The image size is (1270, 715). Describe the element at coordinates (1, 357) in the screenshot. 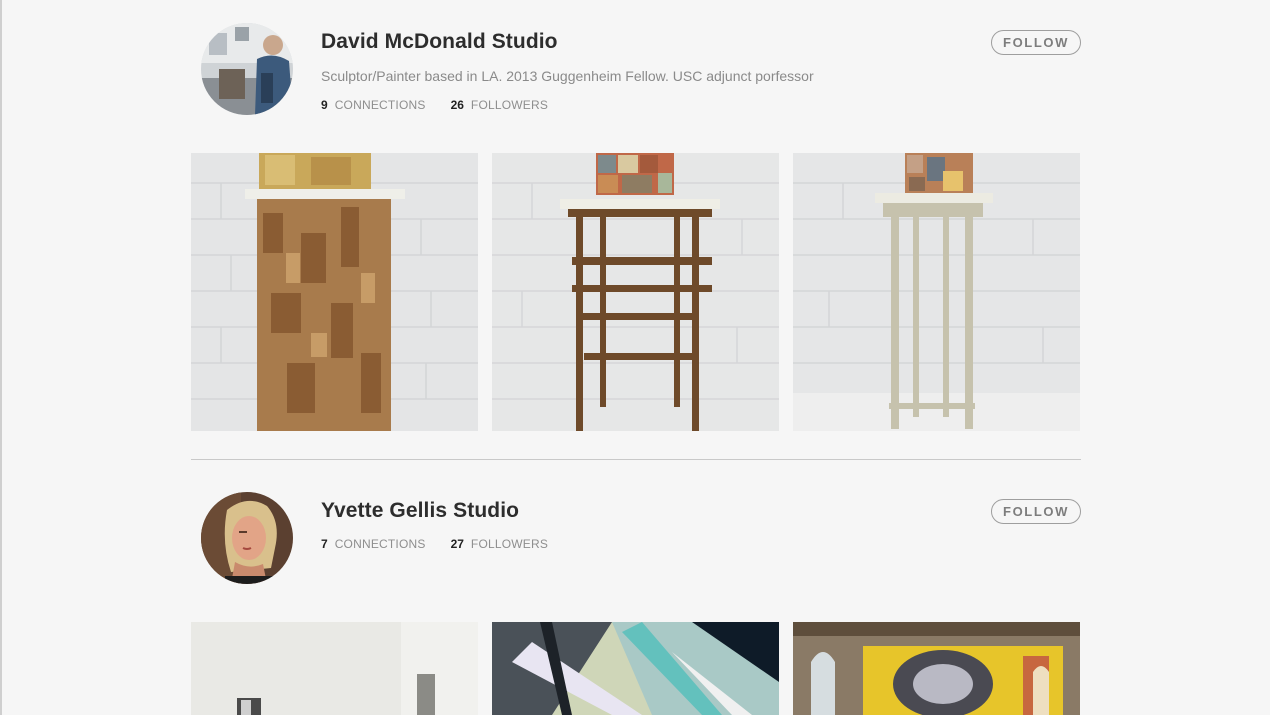

I see `window-edge` at that location.